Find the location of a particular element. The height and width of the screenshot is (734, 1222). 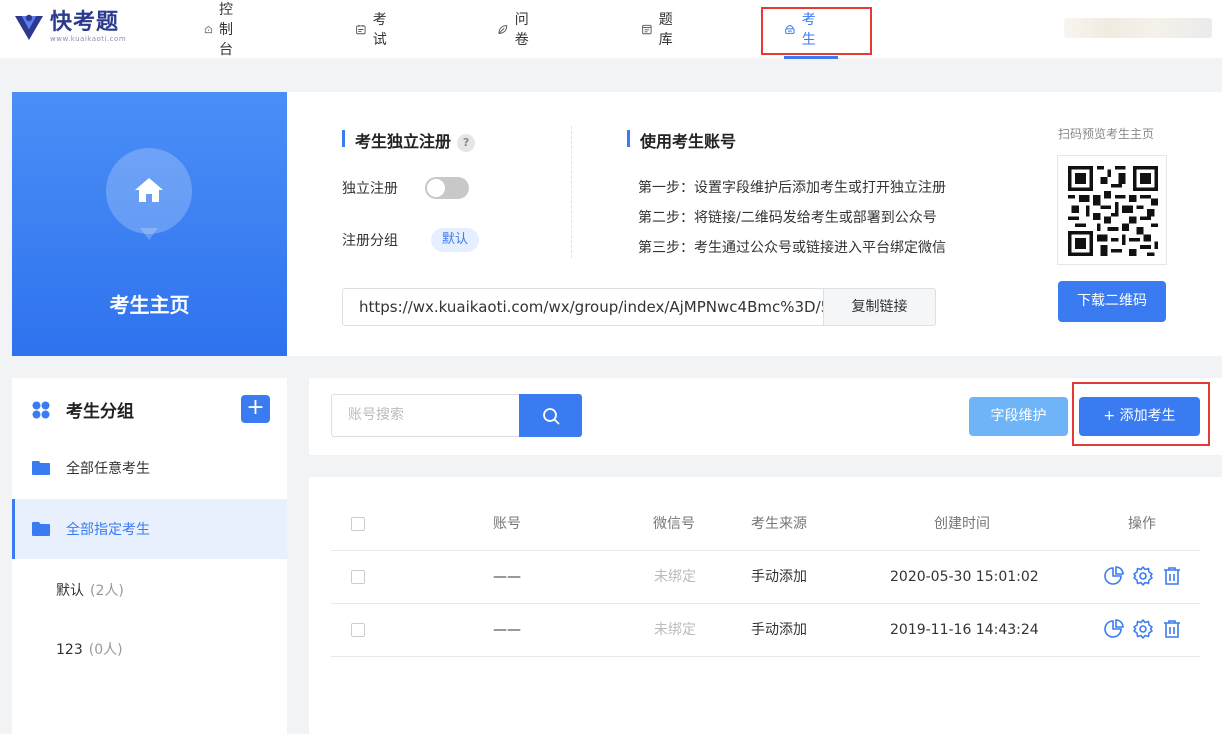

field-maintenance-button: 字段维护 is located at coordinates (1018, 416).